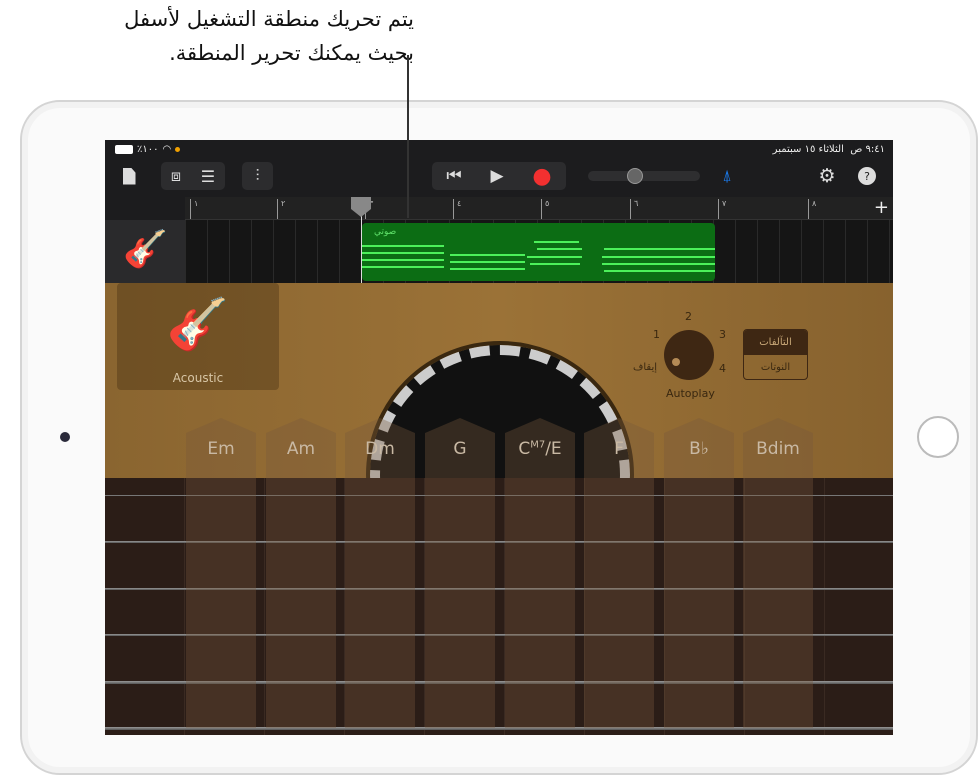 The height and width of the screenshot is (777, 979). I want to click on track-header: 🎸, so click(145, 251).